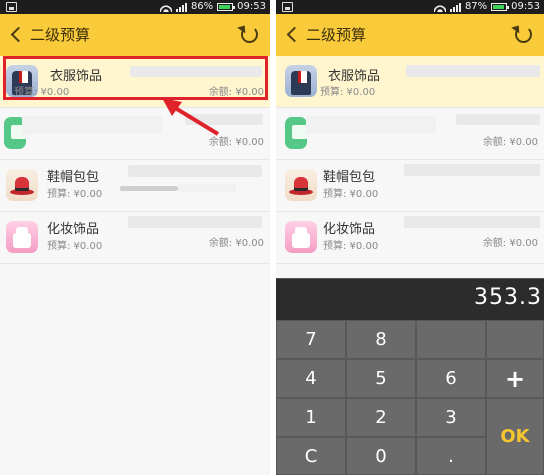 Image resolution: width=544 pixels, height=475 pixels. I want to click on status-bar: 86% 09:53, so click(135, 7).